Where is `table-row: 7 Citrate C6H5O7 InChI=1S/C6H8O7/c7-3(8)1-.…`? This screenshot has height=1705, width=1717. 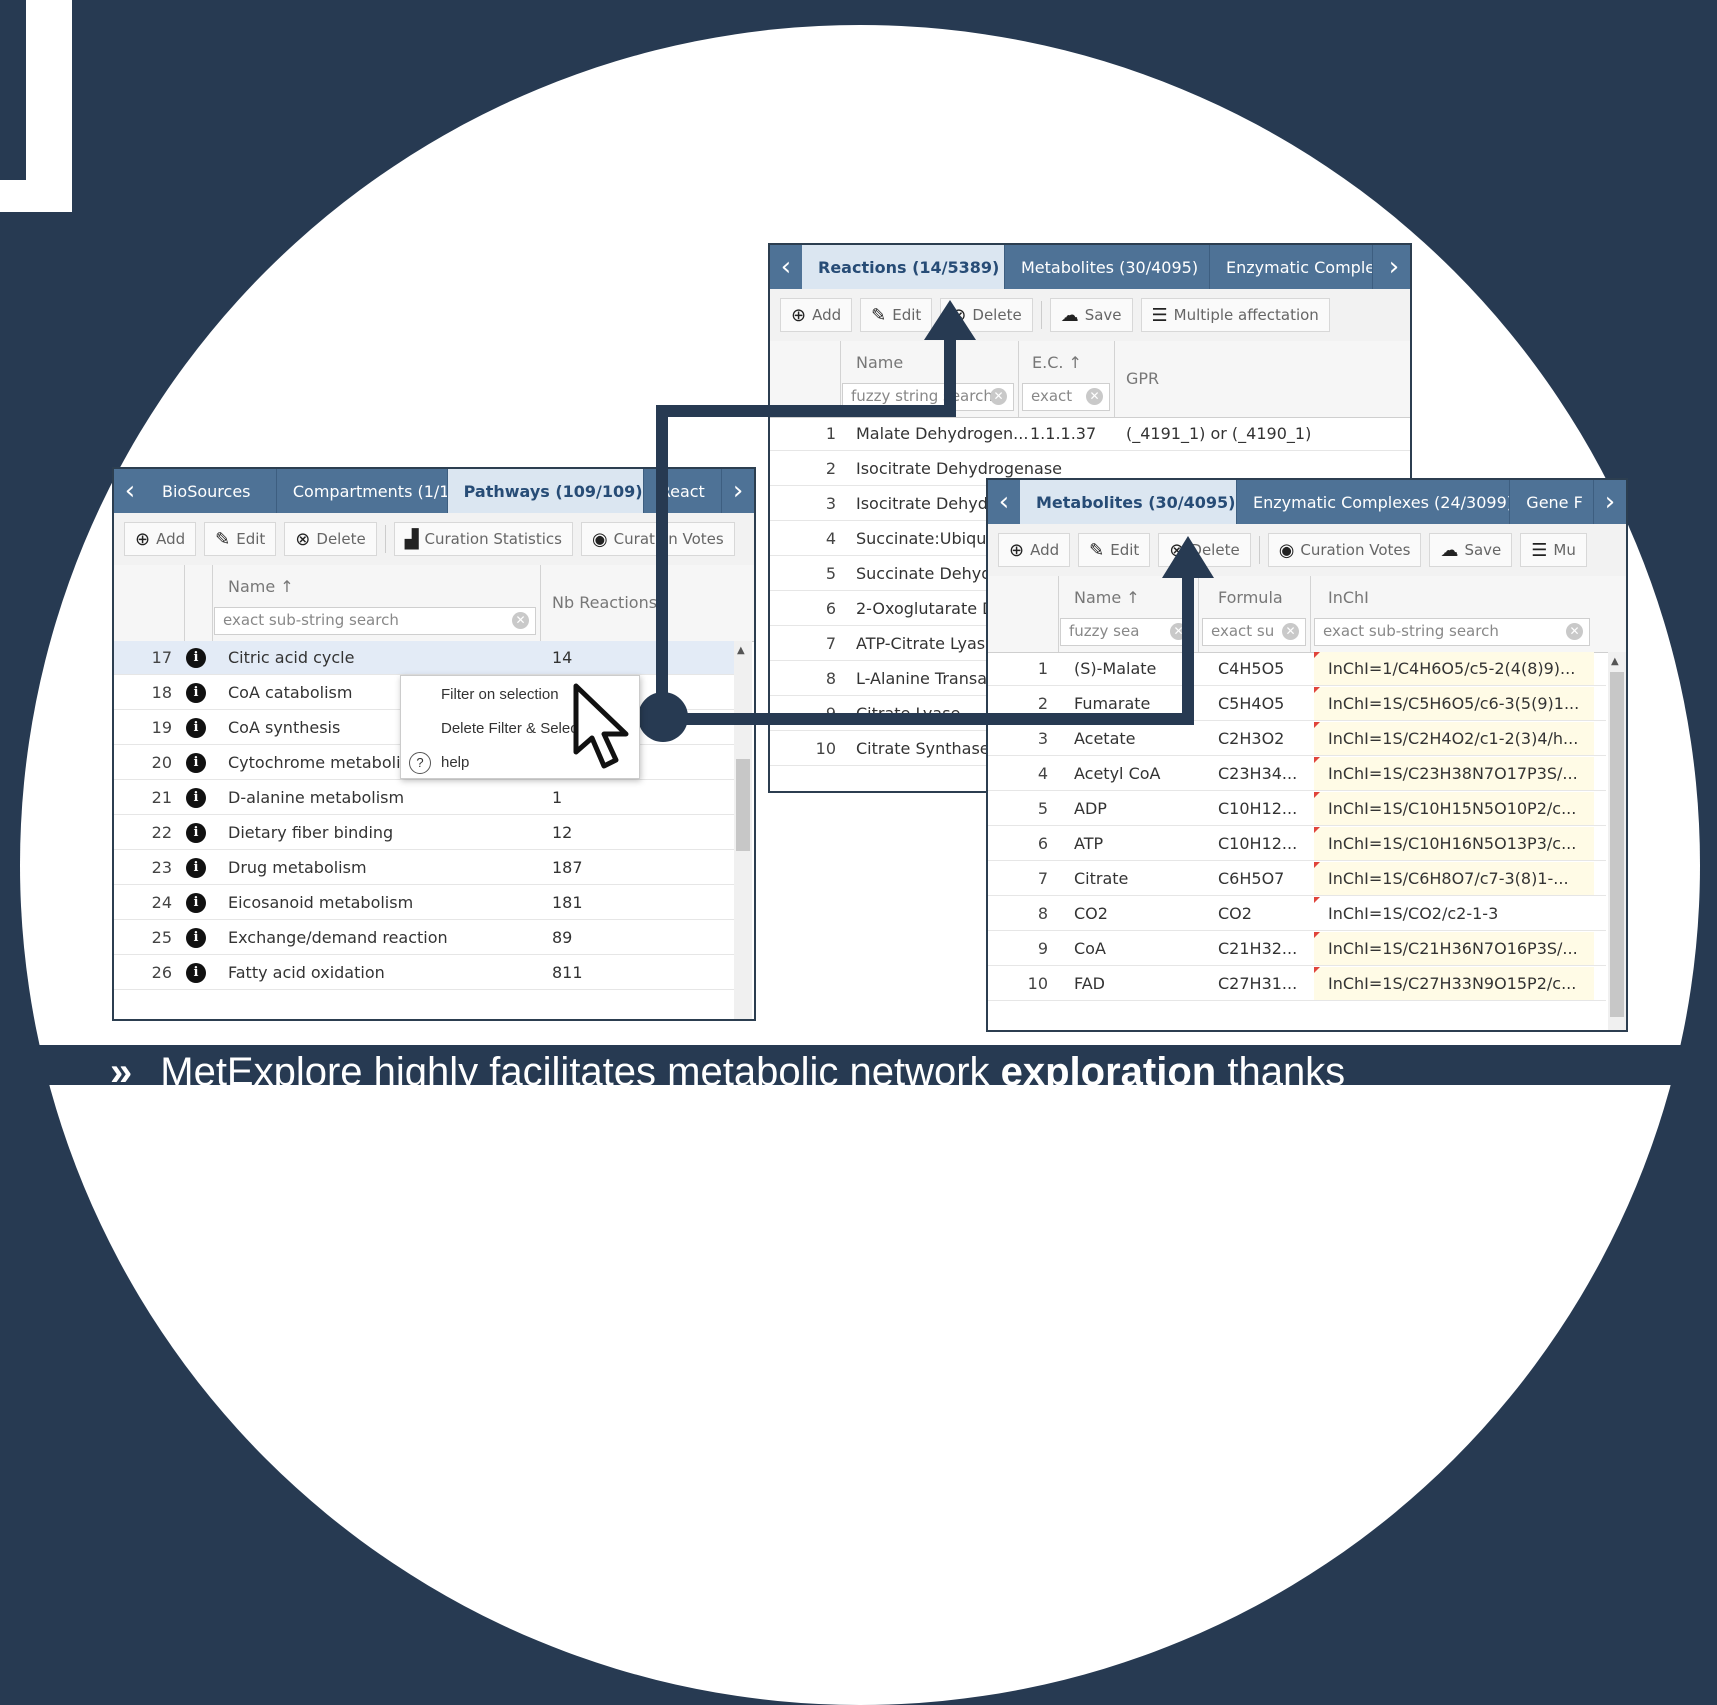
table-row: 7 Citrate C6H5O7 InChI=1S/C6H8O7/c7-3(8)1-.… is located at coordinates (1297, 879).